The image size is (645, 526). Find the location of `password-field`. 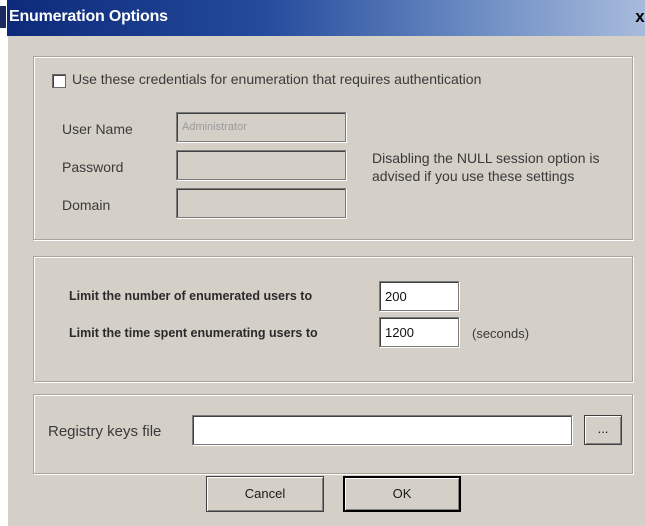

password-field is located at coordinates (261, 165).